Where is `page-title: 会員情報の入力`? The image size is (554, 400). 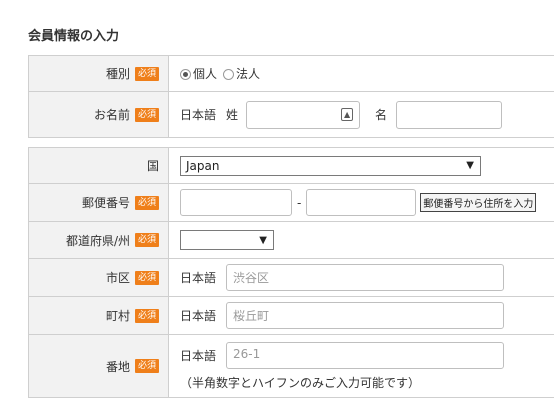
page-title: 会員情報の入力 is located at coordinates (74, 36).